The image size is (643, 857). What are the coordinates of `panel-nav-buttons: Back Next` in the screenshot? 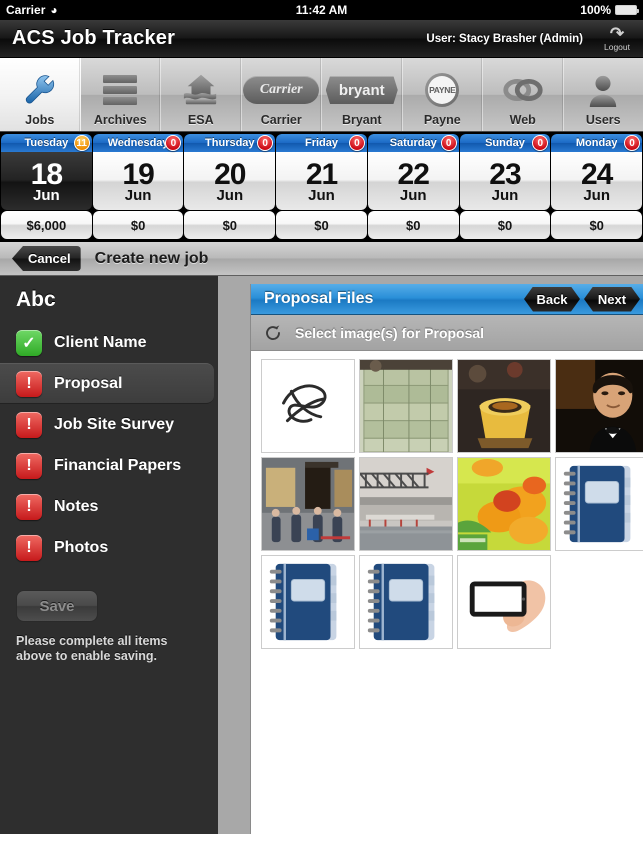 It's located at (583, 299).